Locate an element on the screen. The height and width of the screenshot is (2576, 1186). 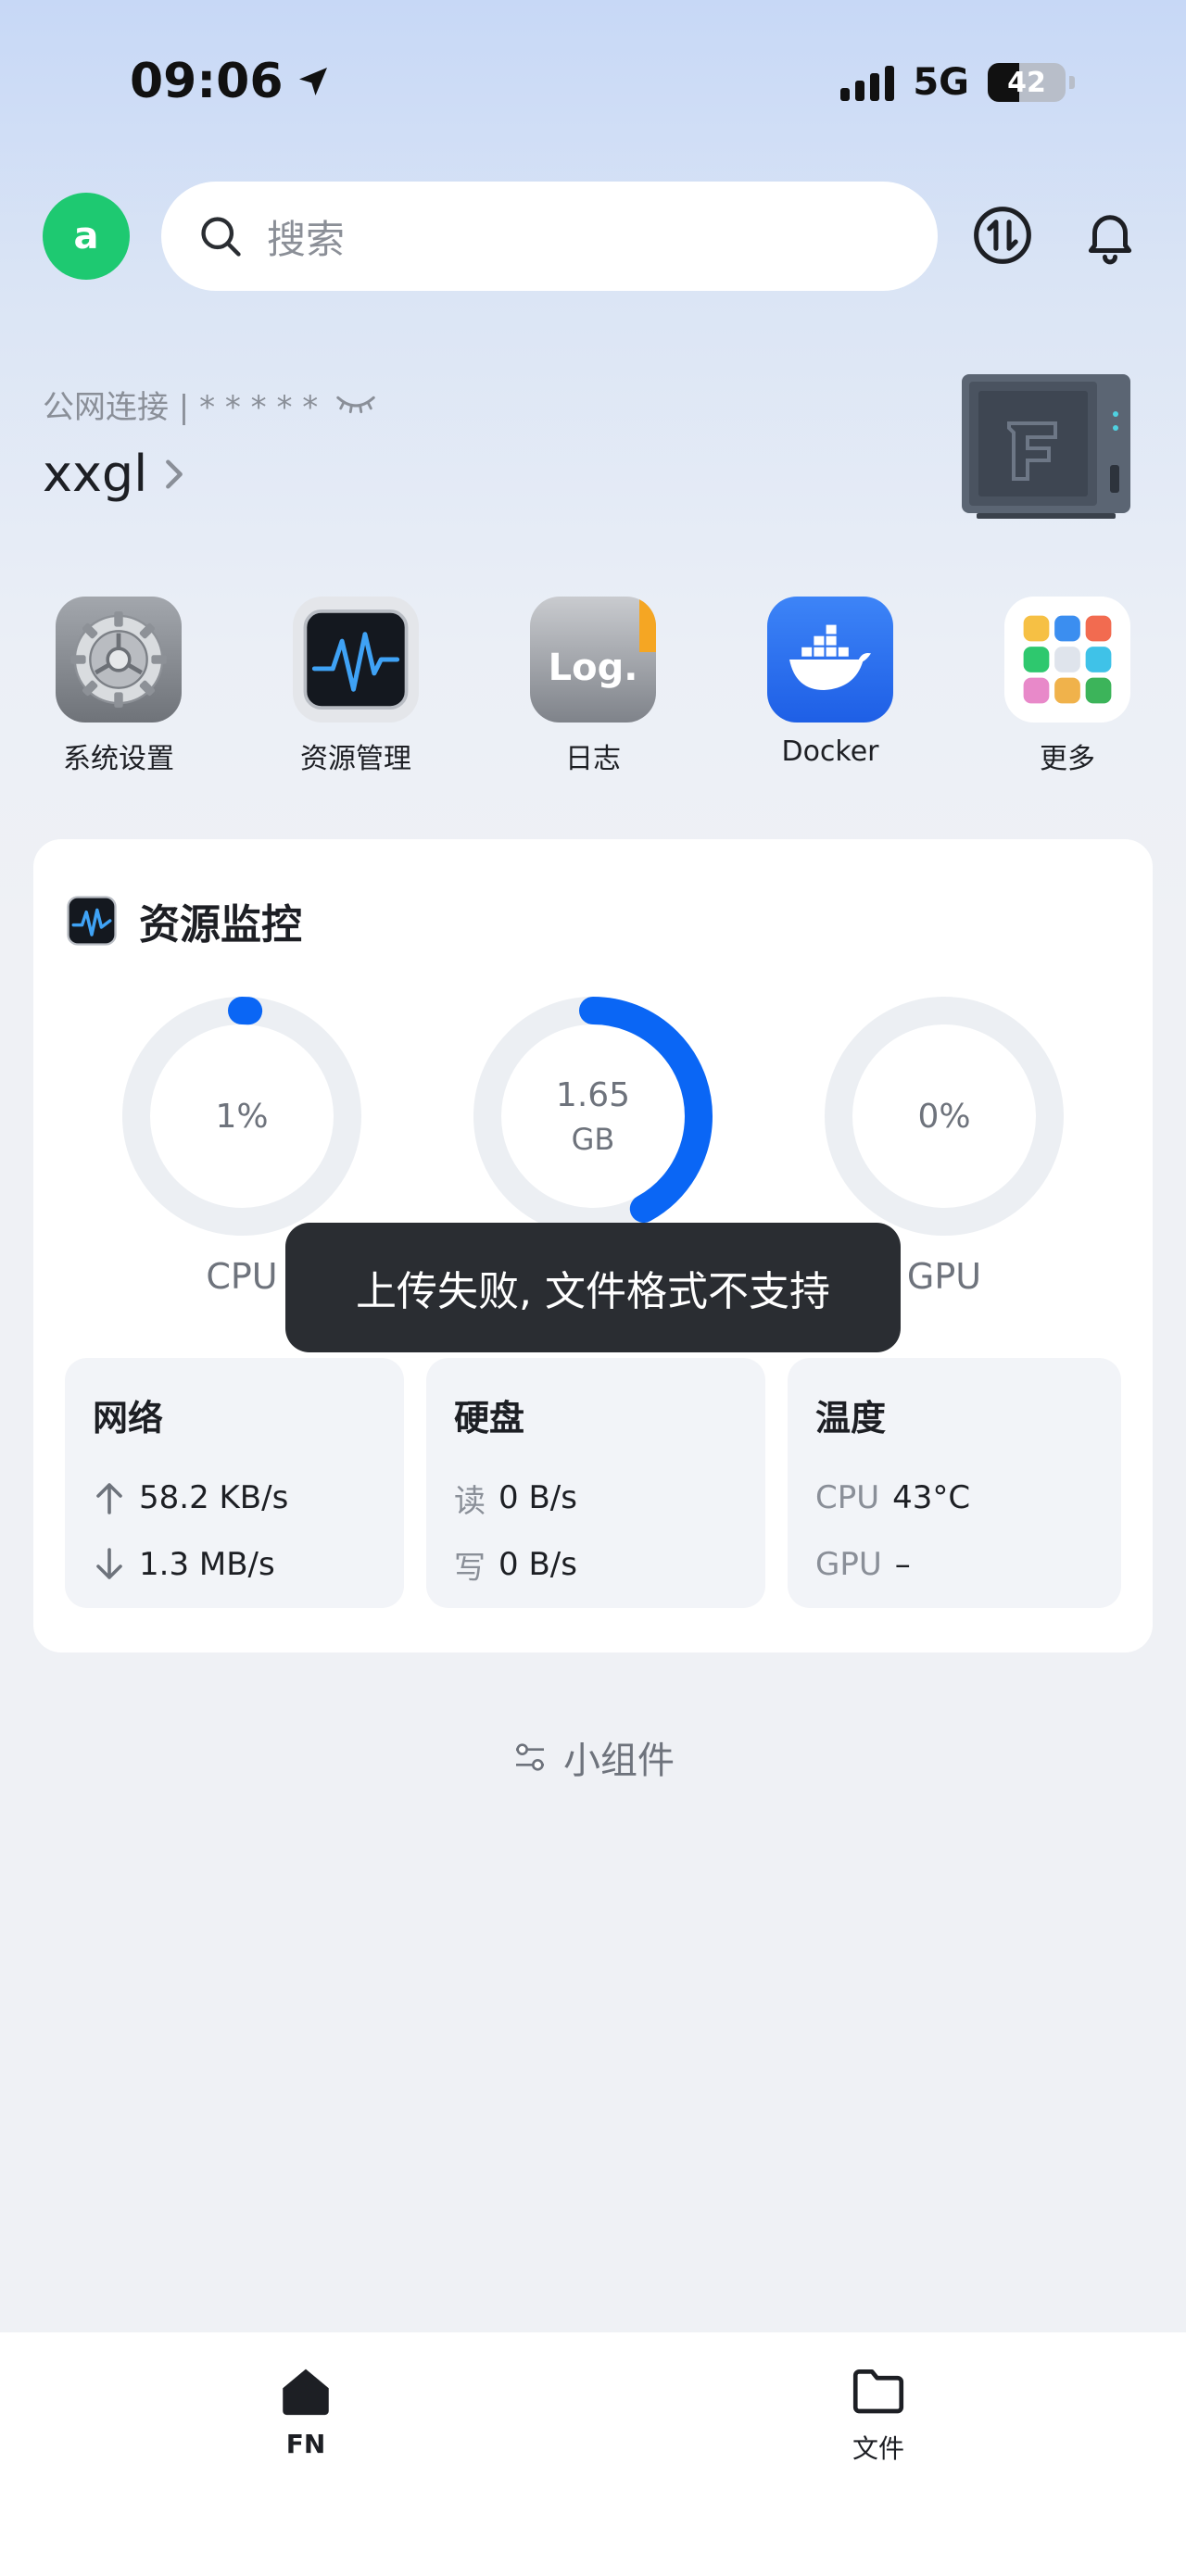
app-label: 更多 is located at coordinates (1067, 759).